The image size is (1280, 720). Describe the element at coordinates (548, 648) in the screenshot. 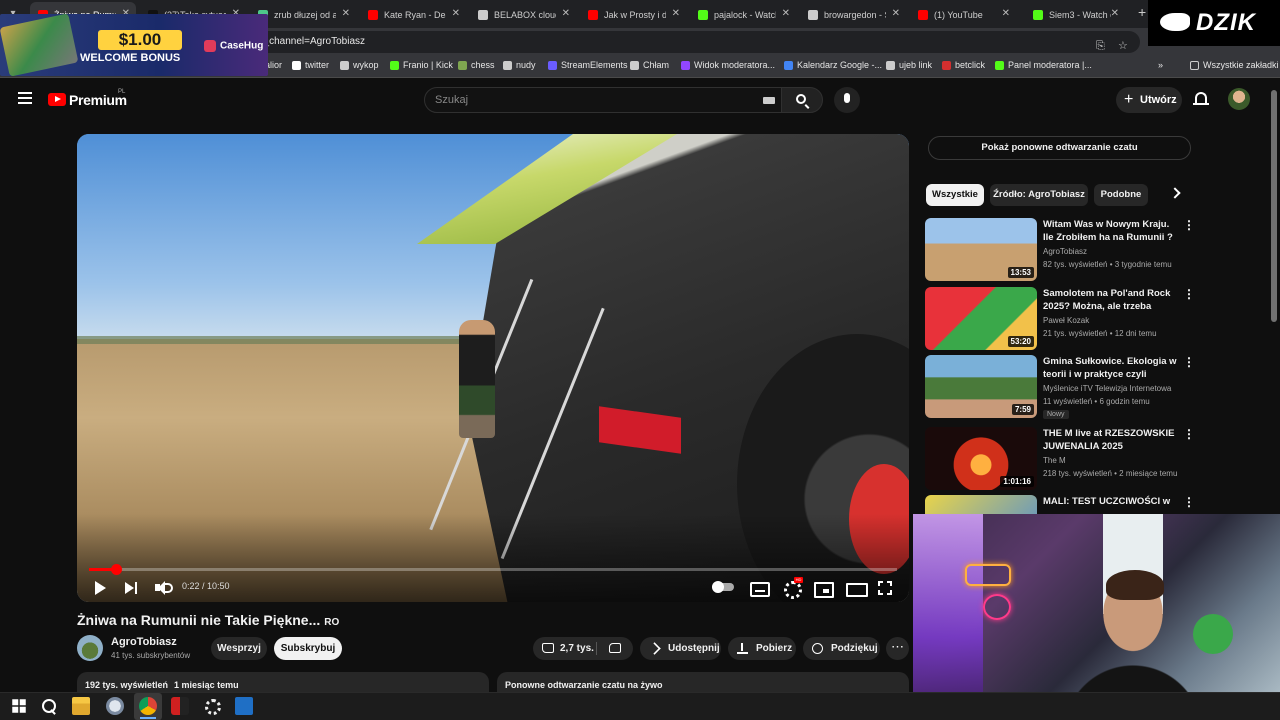

I see `thumbs-up-icon` at that location.